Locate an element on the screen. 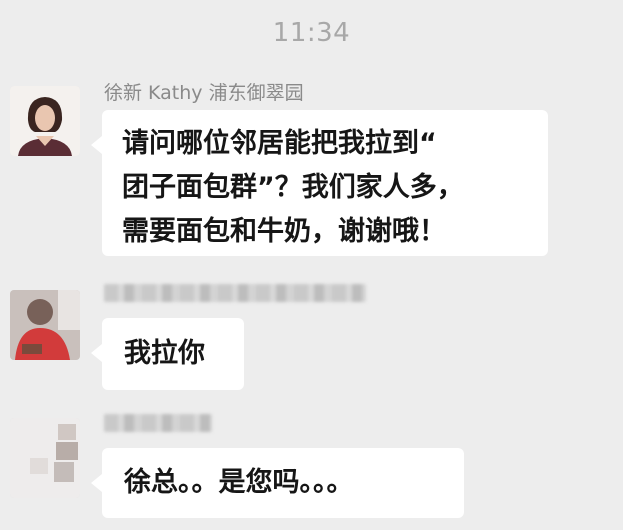  message-text-line: 我拉你 is located at coordinates (164, 353).